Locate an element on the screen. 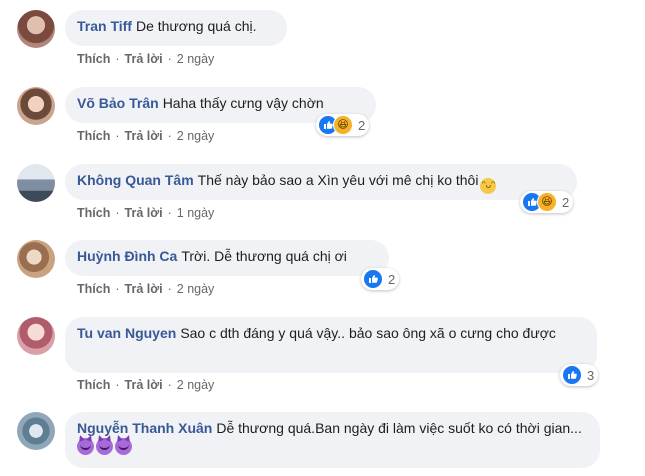 The width and height of the screenshot is (645, 476). reaction-summary: 3 is located at coordinates (579, 375).